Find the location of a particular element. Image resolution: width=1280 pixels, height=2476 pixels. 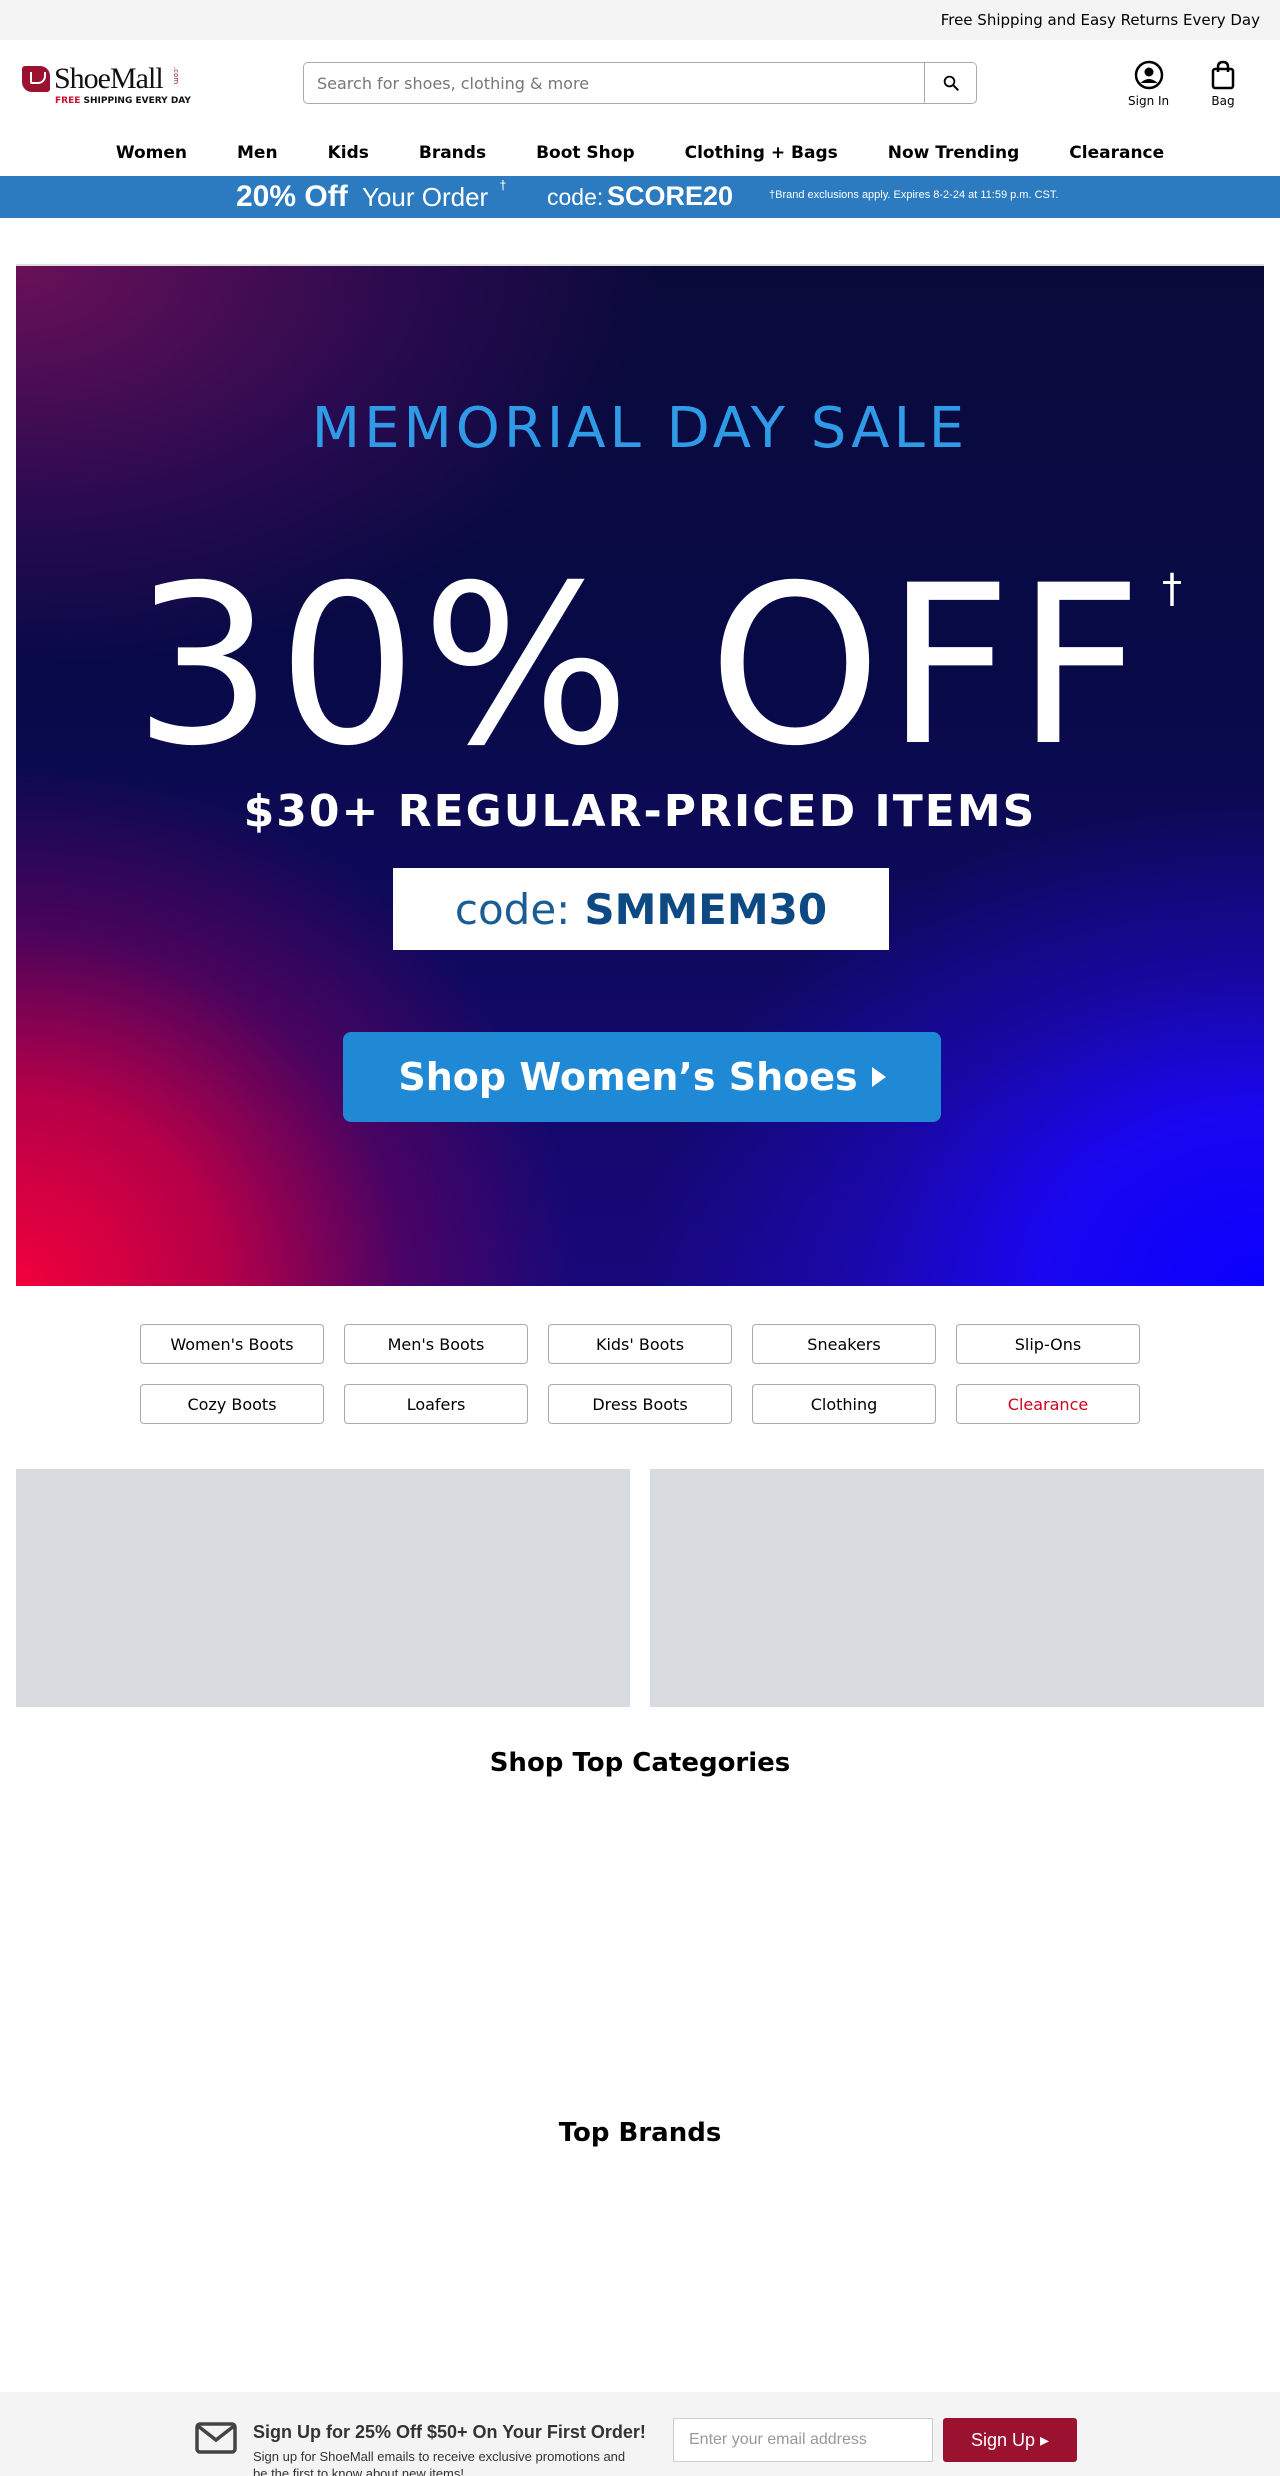

logo-mark-icon is located at coordinates (36, 79).